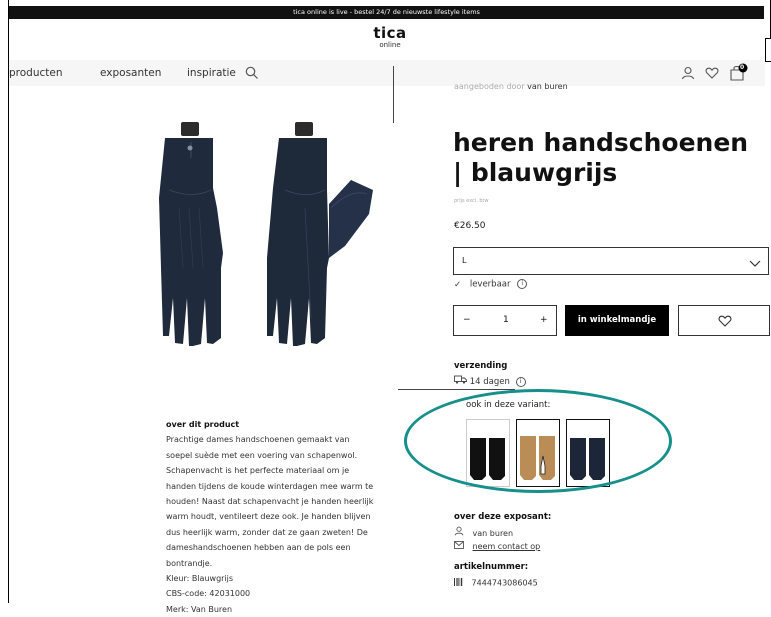 Image resolution: width=771 pixels, height=617 pixels. What do you see at coordinates (258, 440) in the screenshot?
I see `description-line: Prachtige dames handschoenen gemaakt van` at bounding box center [258, 440].